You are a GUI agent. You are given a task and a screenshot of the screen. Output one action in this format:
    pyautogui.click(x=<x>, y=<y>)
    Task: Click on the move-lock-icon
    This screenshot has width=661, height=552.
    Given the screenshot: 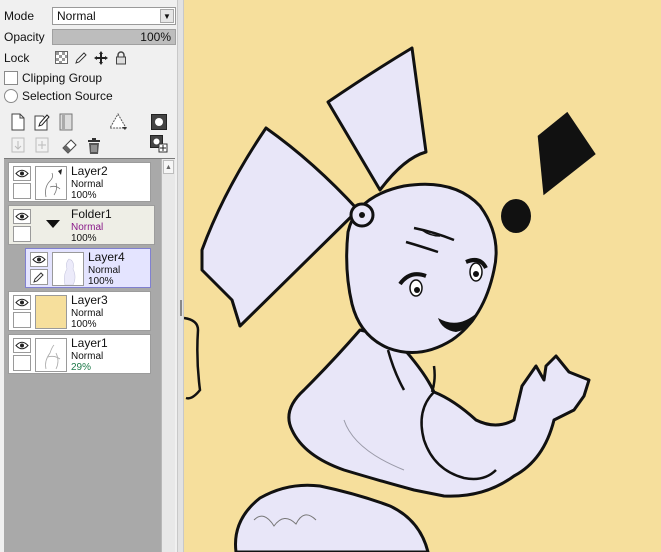 What is the action you would take?
    pyautogui.click(x=101, y=57)
    